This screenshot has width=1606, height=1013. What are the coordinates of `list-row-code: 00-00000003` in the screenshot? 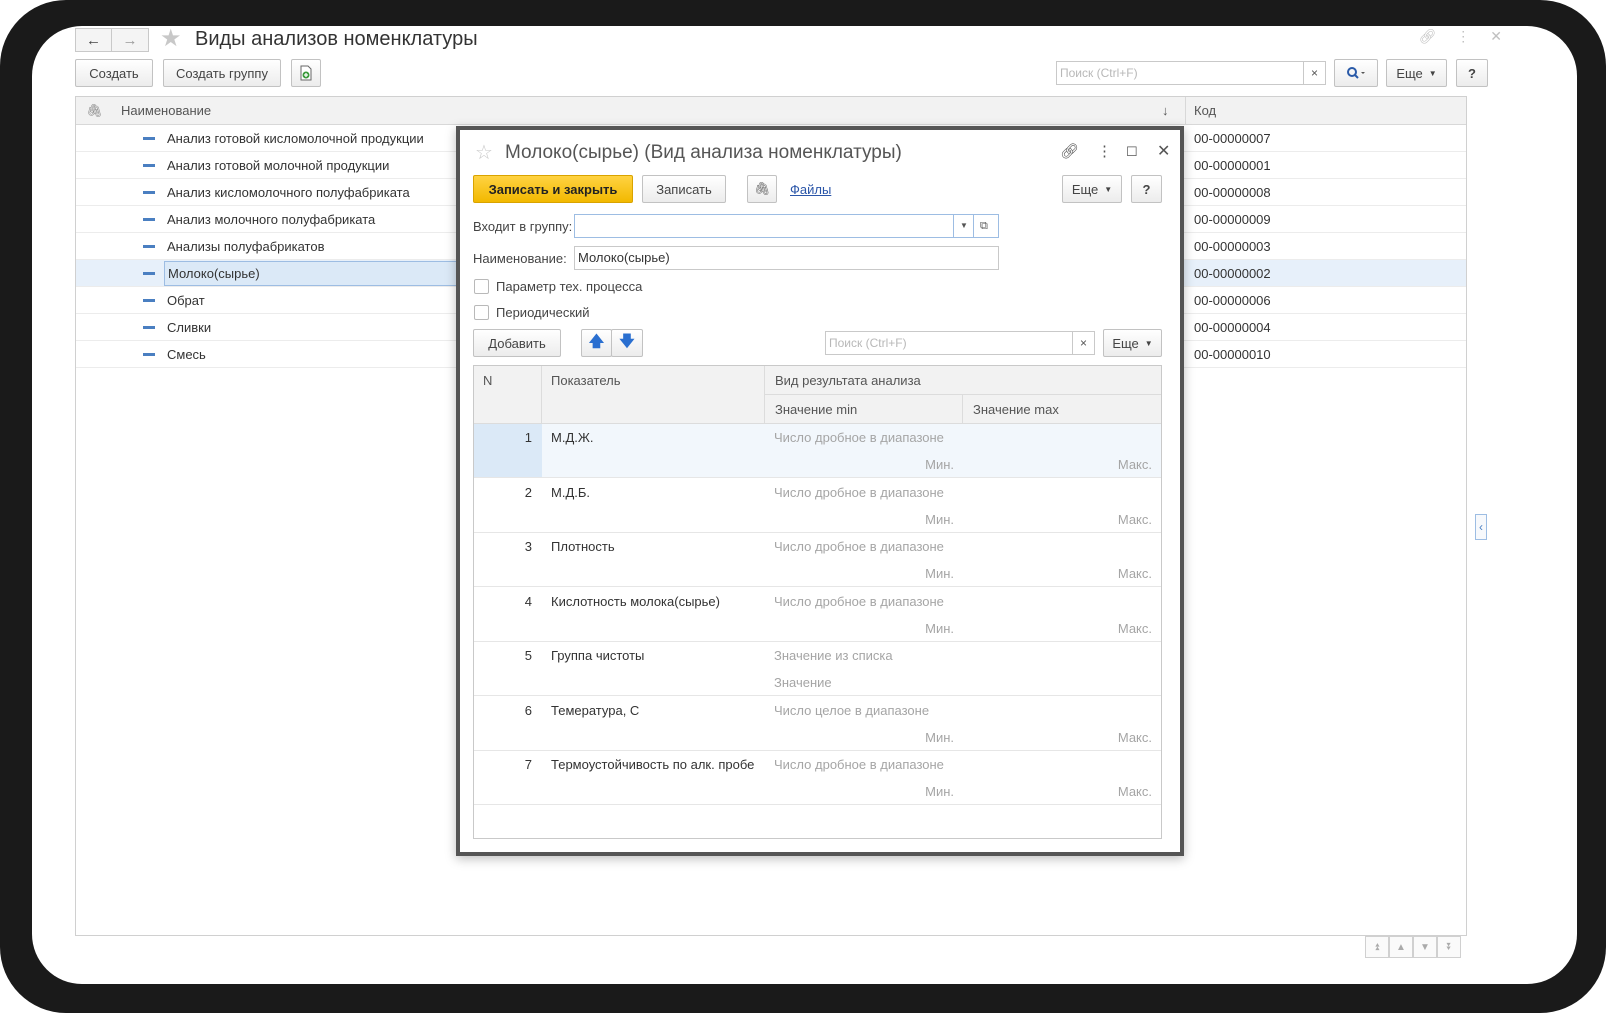 It's located at (1232, 246).